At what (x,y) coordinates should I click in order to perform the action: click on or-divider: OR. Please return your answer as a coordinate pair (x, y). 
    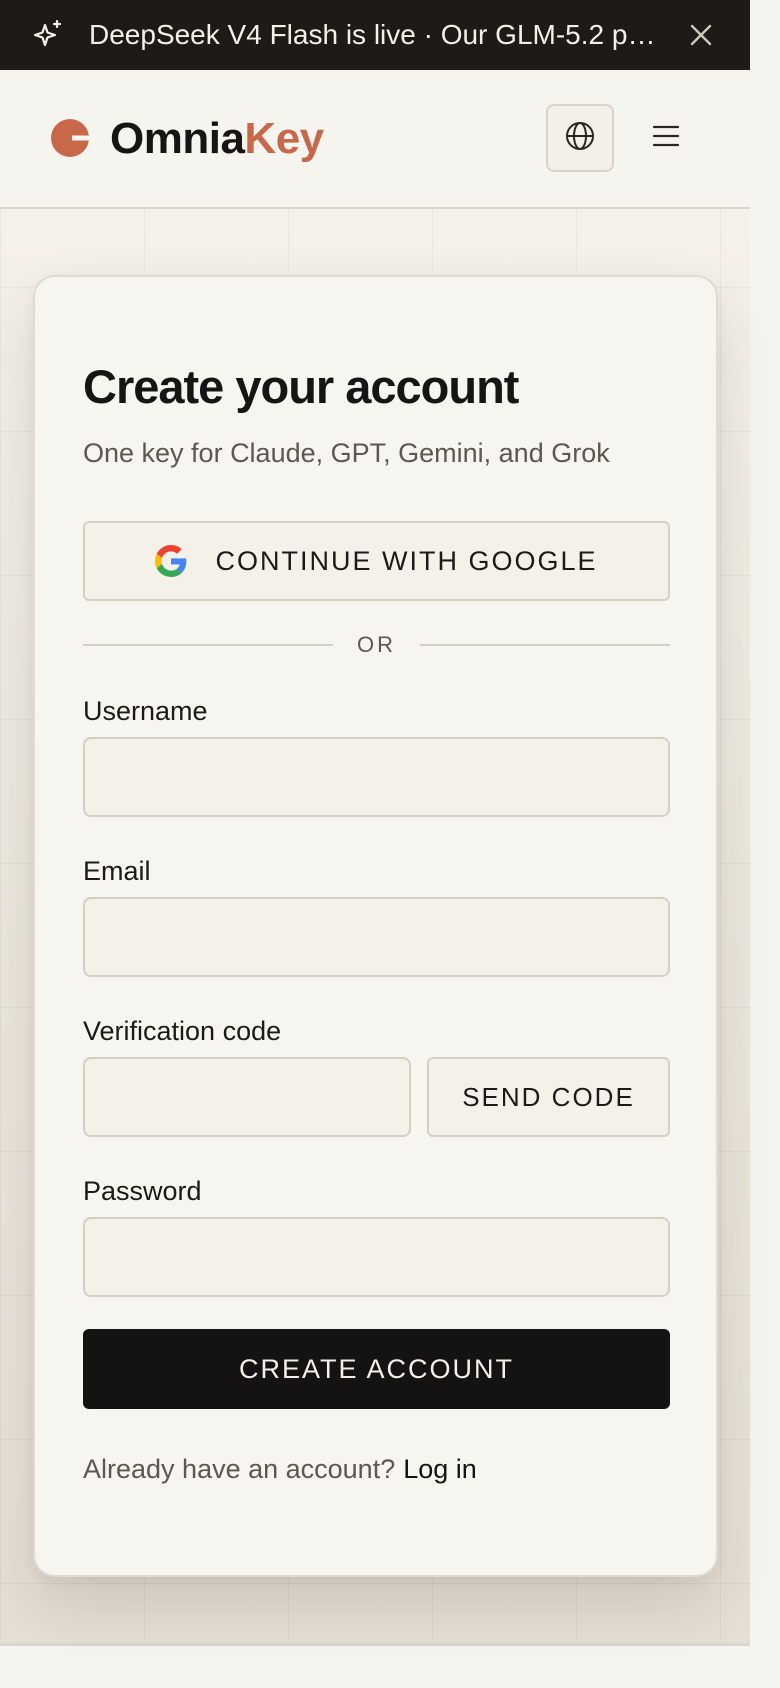
    Looking at the image, I should click on (376, 645).